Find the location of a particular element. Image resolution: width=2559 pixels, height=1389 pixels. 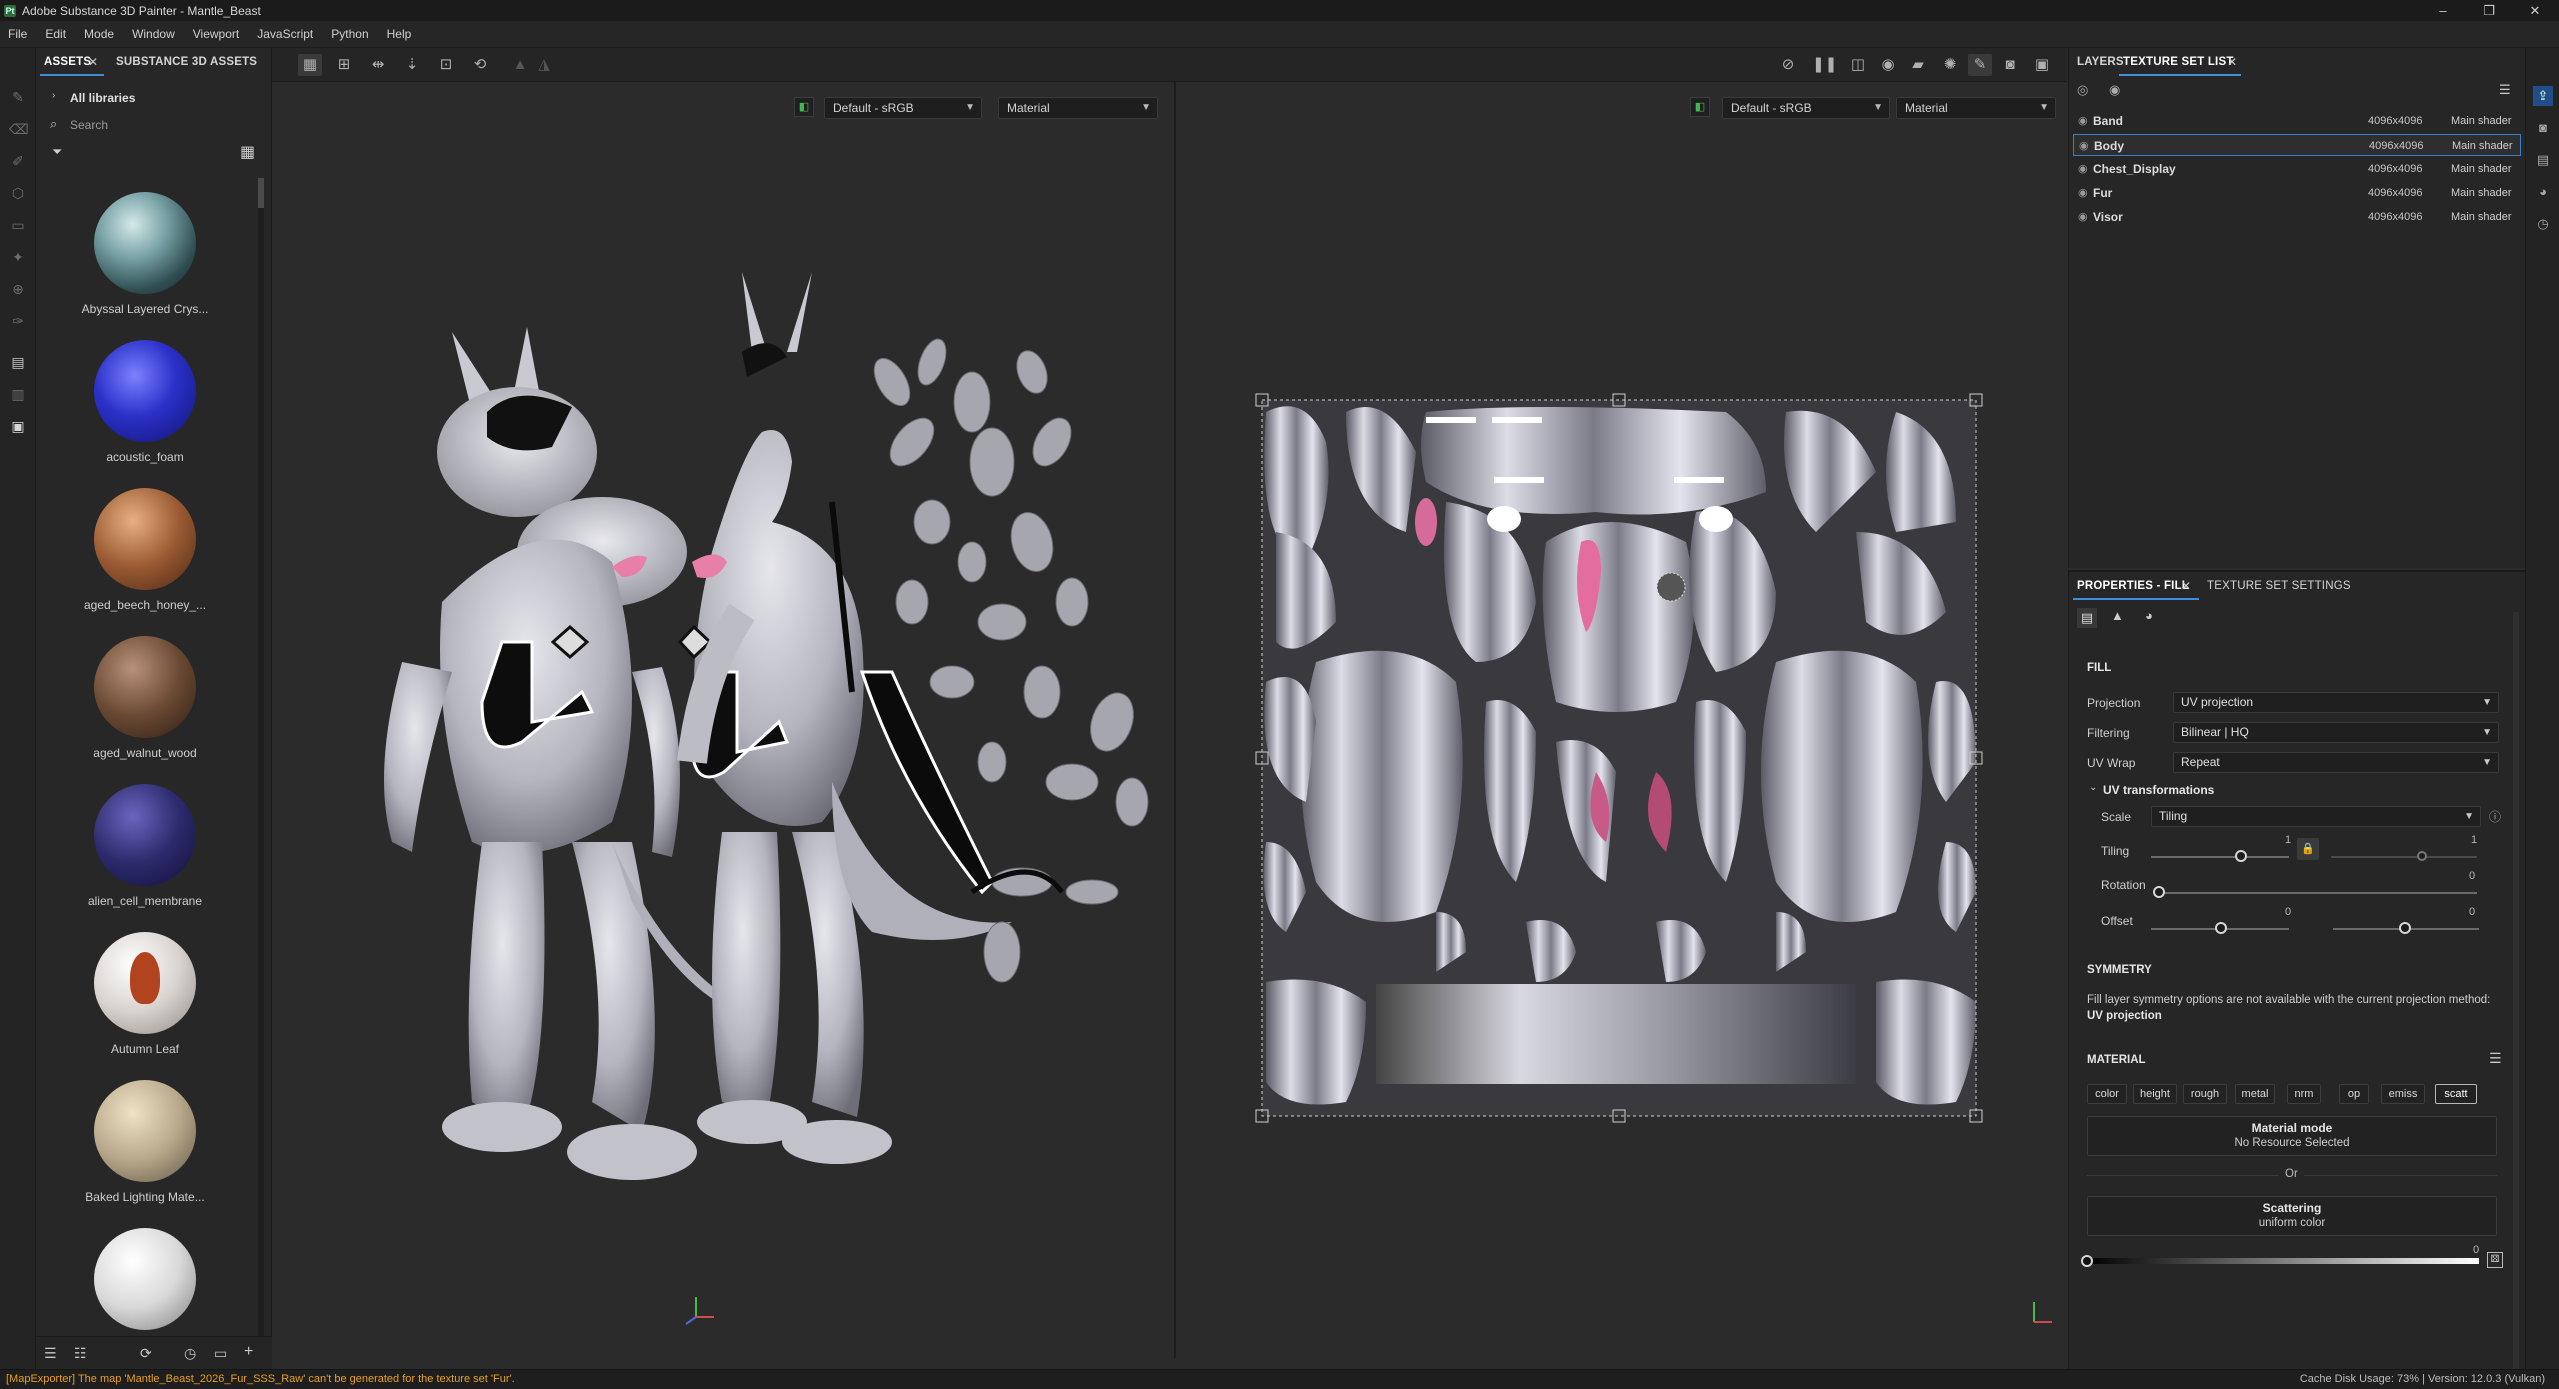

chevron-right-icon: › is located at coordinates (53, 95).